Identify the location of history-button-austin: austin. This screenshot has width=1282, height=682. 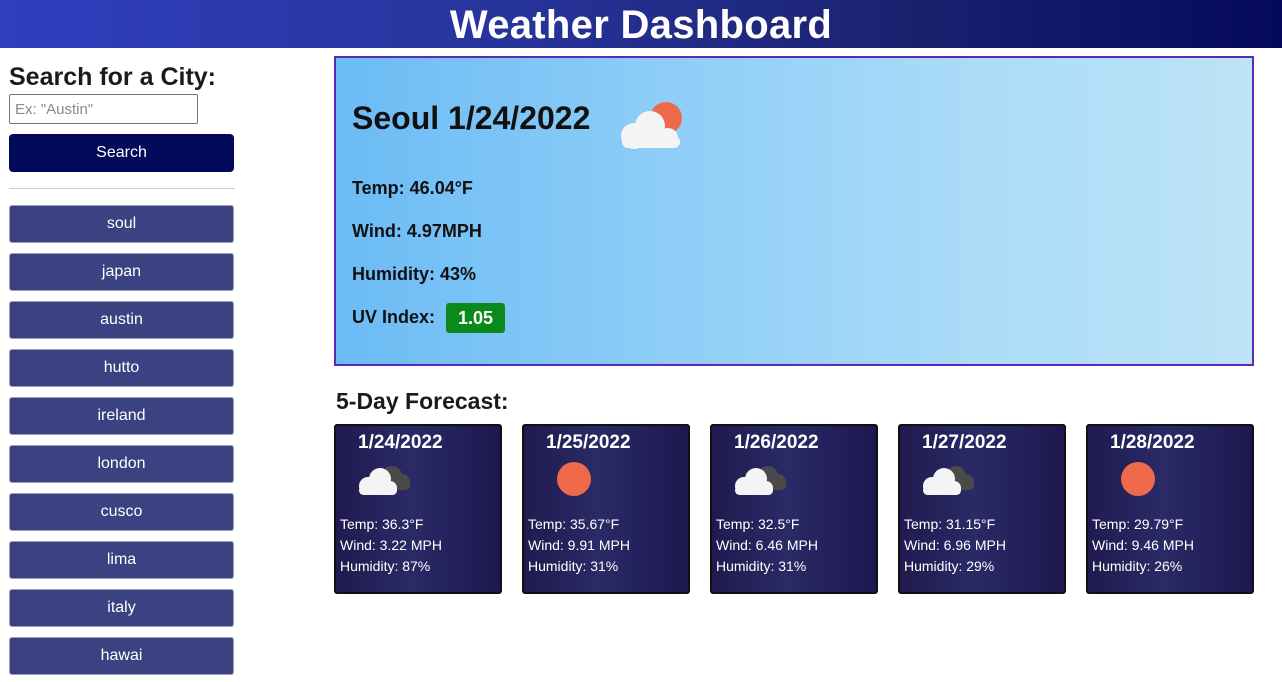
(121, 320).